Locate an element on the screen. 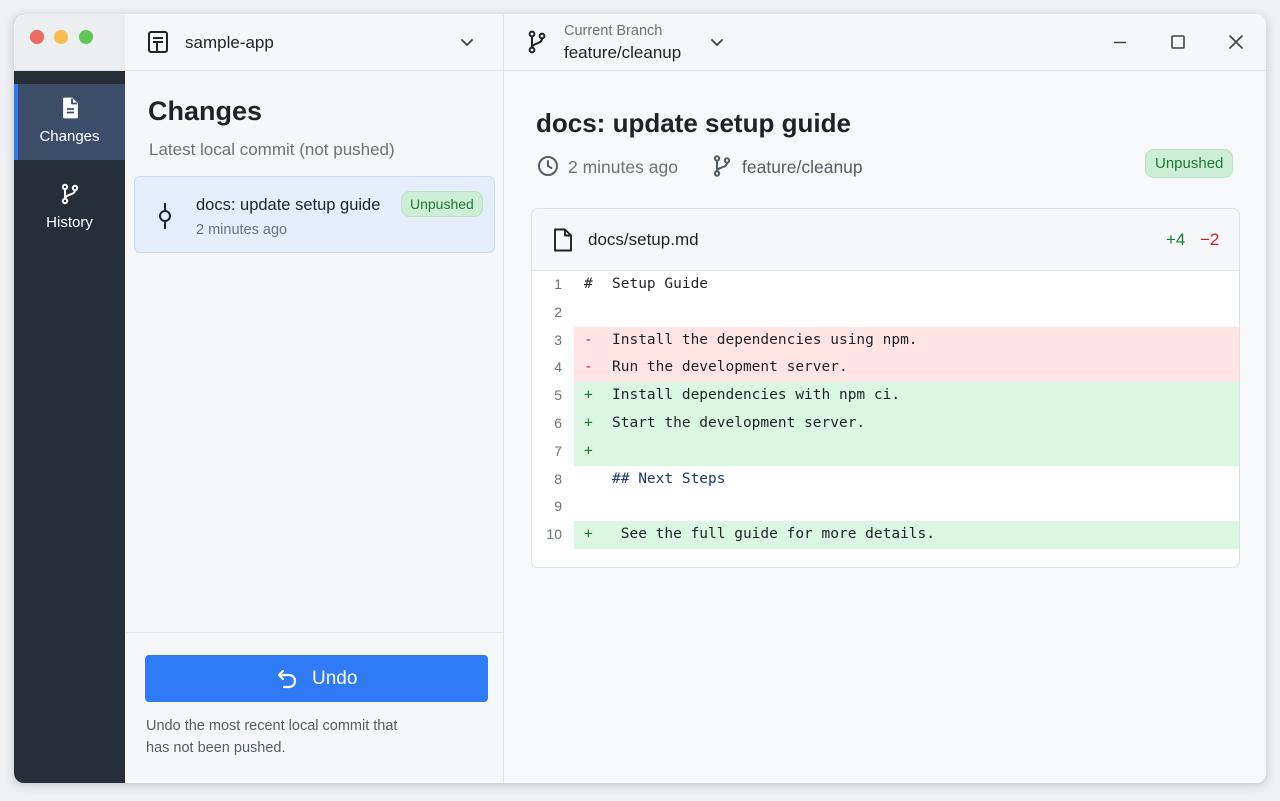 The height and width of the screenshot is (801, 1280). line-code: + Start the development server. is located at coordinates (906, 423).